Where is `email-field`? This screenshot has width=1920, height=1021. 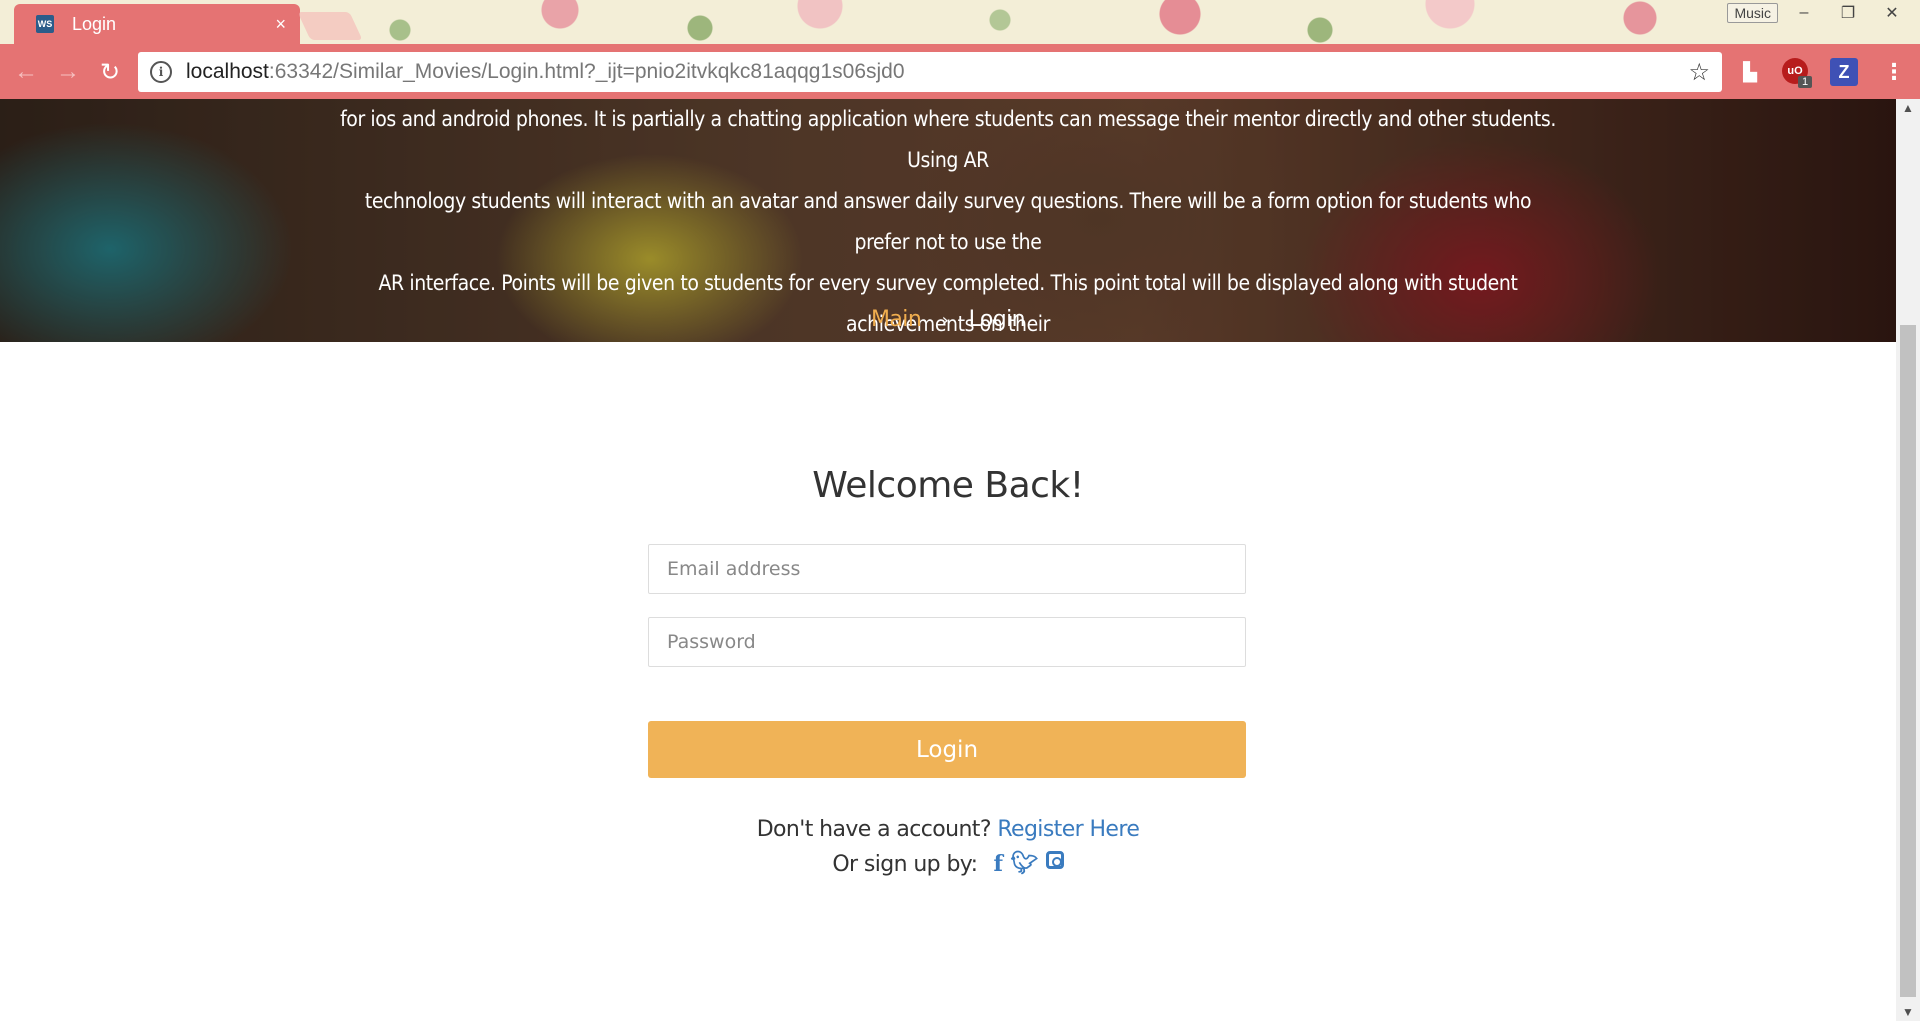
email-field is located at coordinates (947, 569).